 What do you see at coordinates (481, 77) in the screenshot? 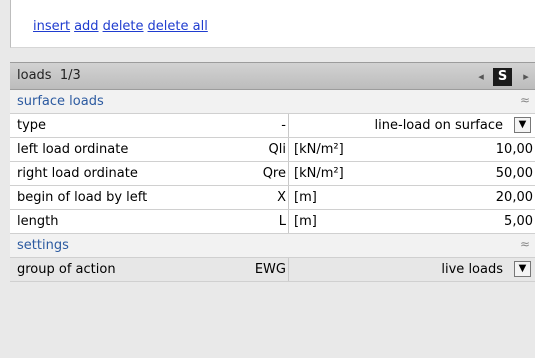
I see `previous-arrow-icon: ◂` at bounding box center [481, 77].